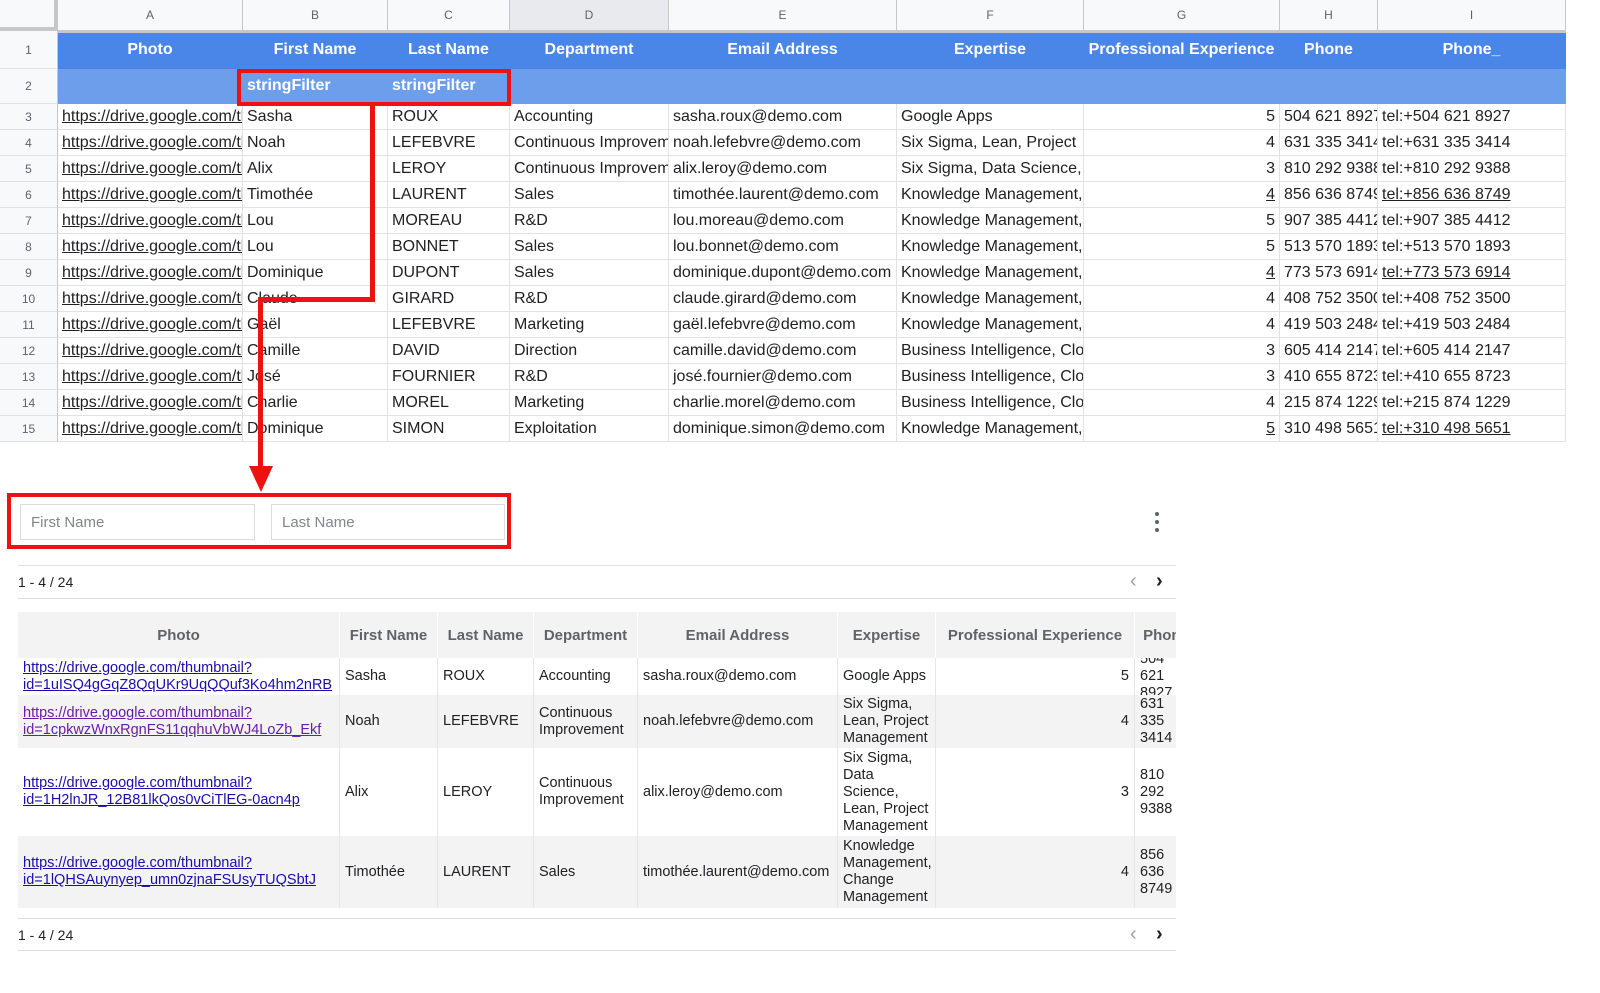  Describe the element at coordinates (1329, 377) in the screenshot. I see `phone-cell: 410 655 8723` at that location.